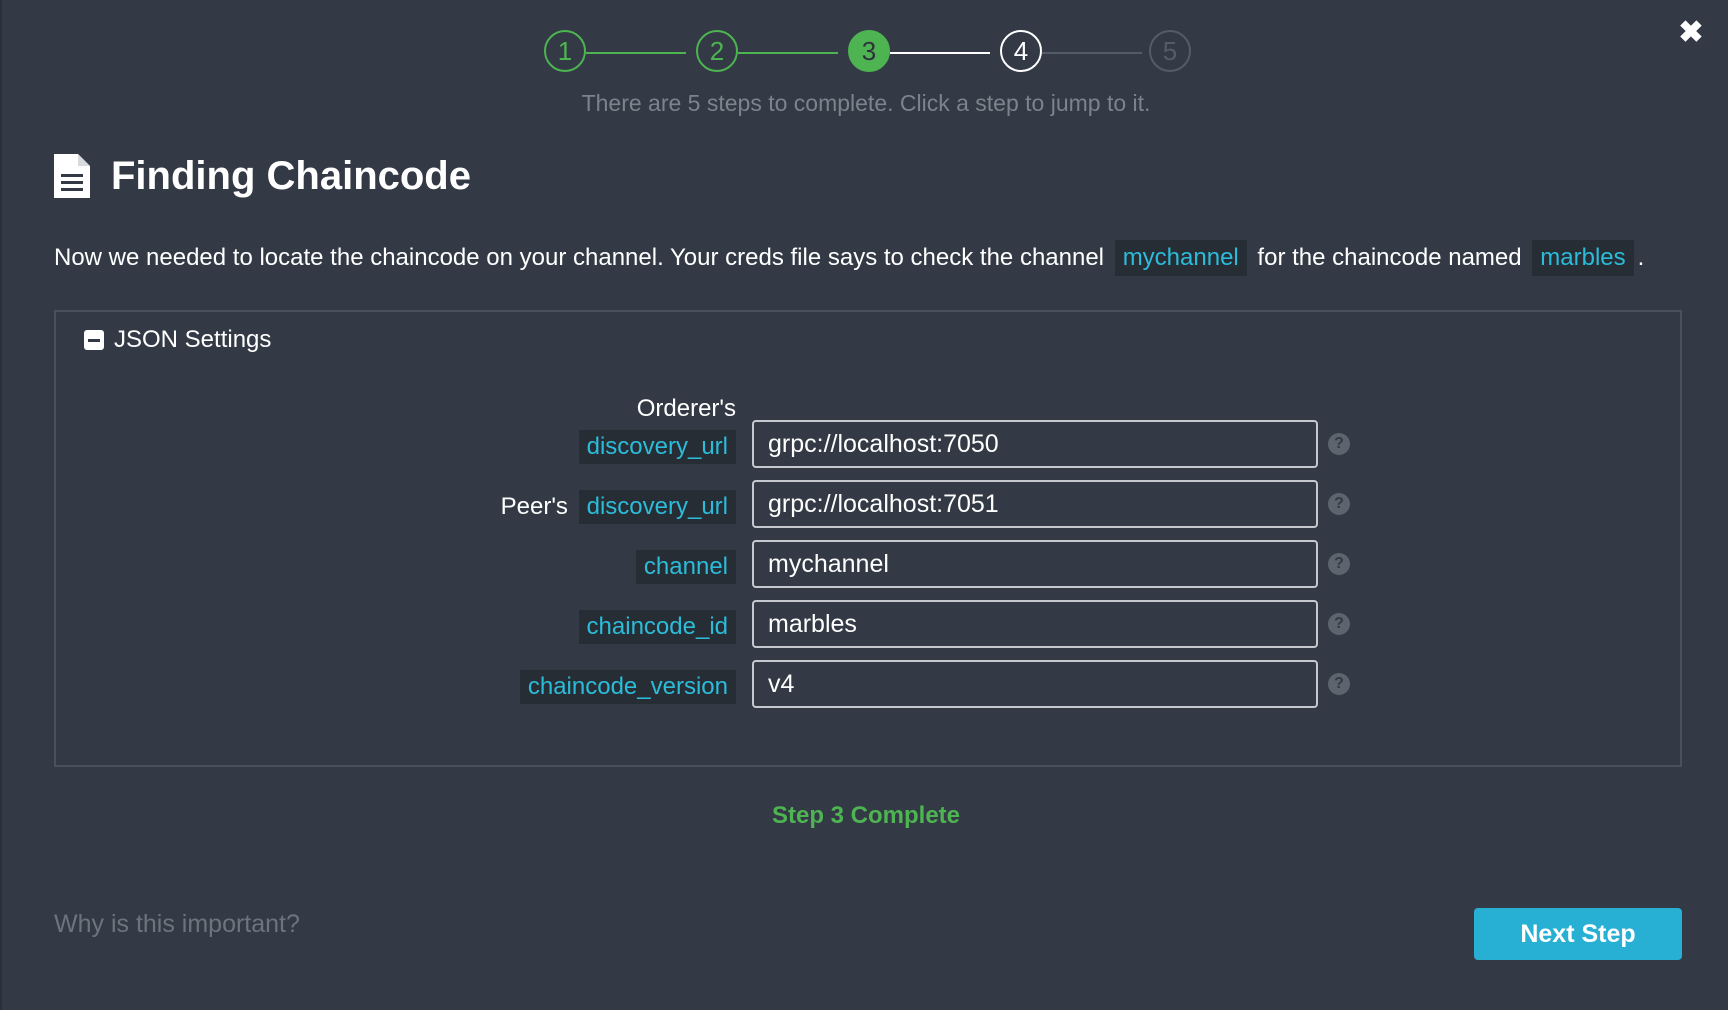 The height and width of the screenshot is (1010, 1728). I want to click on chaincode-name-code: marbles, so click(1583, 258).